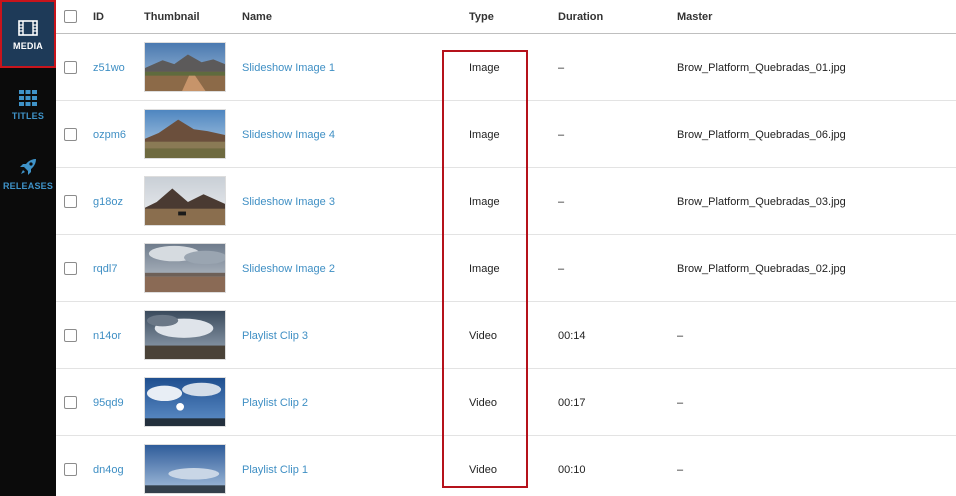 Image resolution: width=956 pixels, height=496 pixels. What do you see at coordinates (288, 269) in the screenshot?
I see `media-name-link: Slideshow Image 2` at bounding box center [288, 269].